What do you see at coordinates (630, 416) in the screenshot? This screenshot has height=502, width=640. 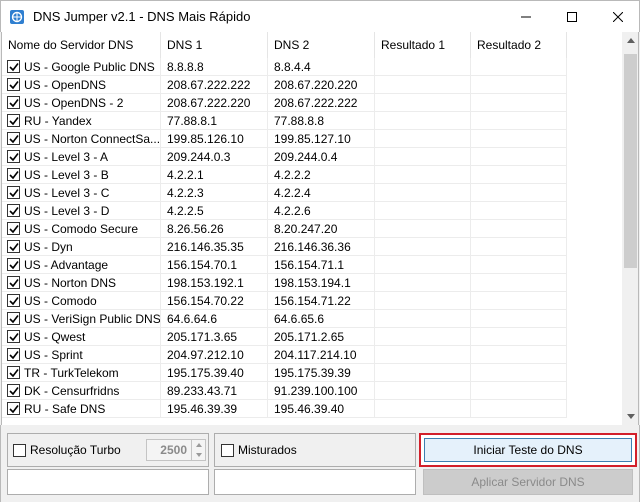 I see `scroll-down-button` at bounding box center [630, 416].